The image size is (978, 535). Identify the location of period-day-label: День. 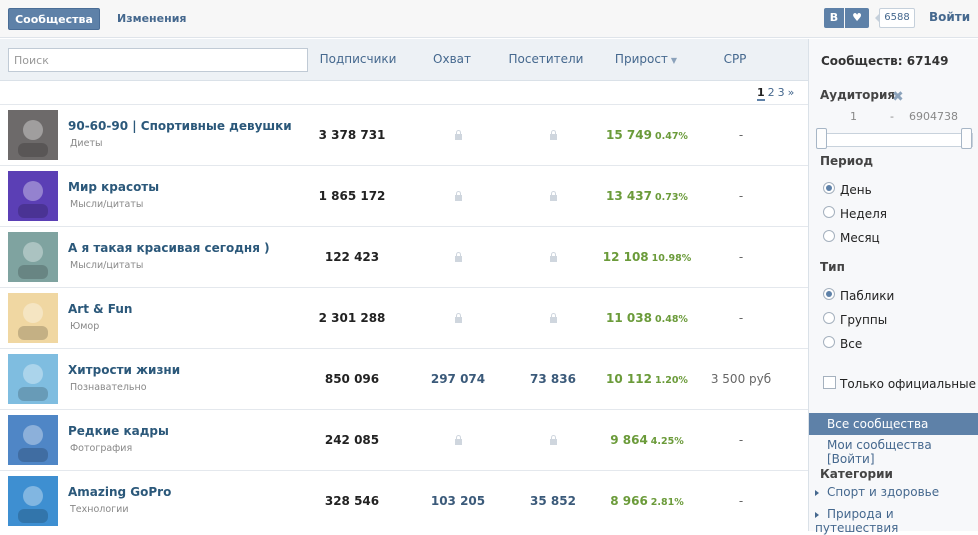
(856, 190).